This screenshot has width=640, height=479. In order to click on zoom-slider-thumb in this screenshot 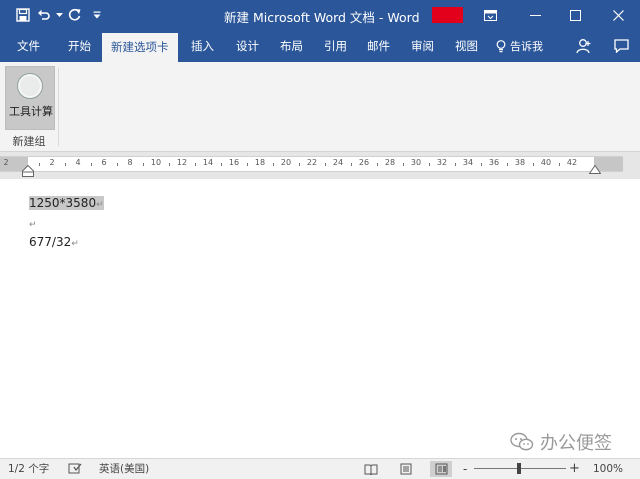, I will do `click(519, 468)`.